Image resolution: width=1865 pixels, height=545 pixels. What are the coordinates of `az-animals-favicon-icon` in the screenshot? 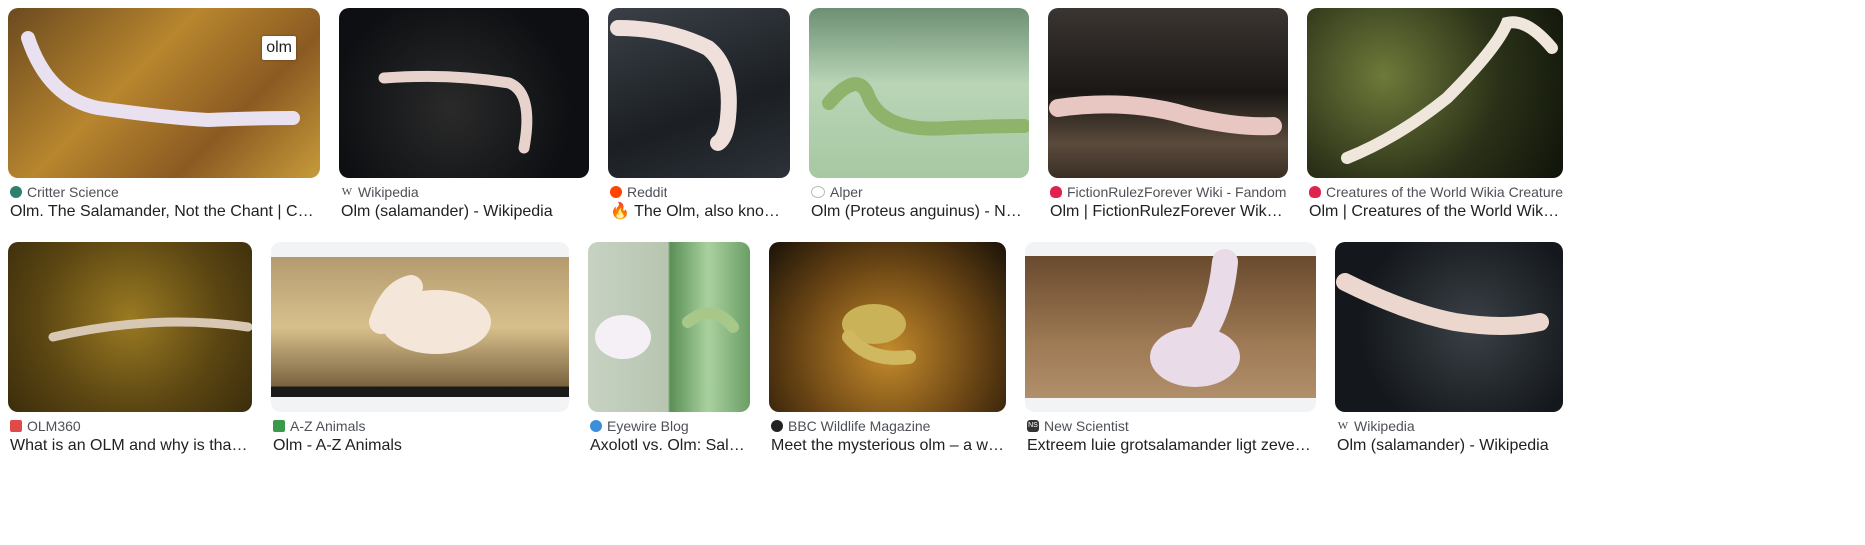 It's located at (279, 426).